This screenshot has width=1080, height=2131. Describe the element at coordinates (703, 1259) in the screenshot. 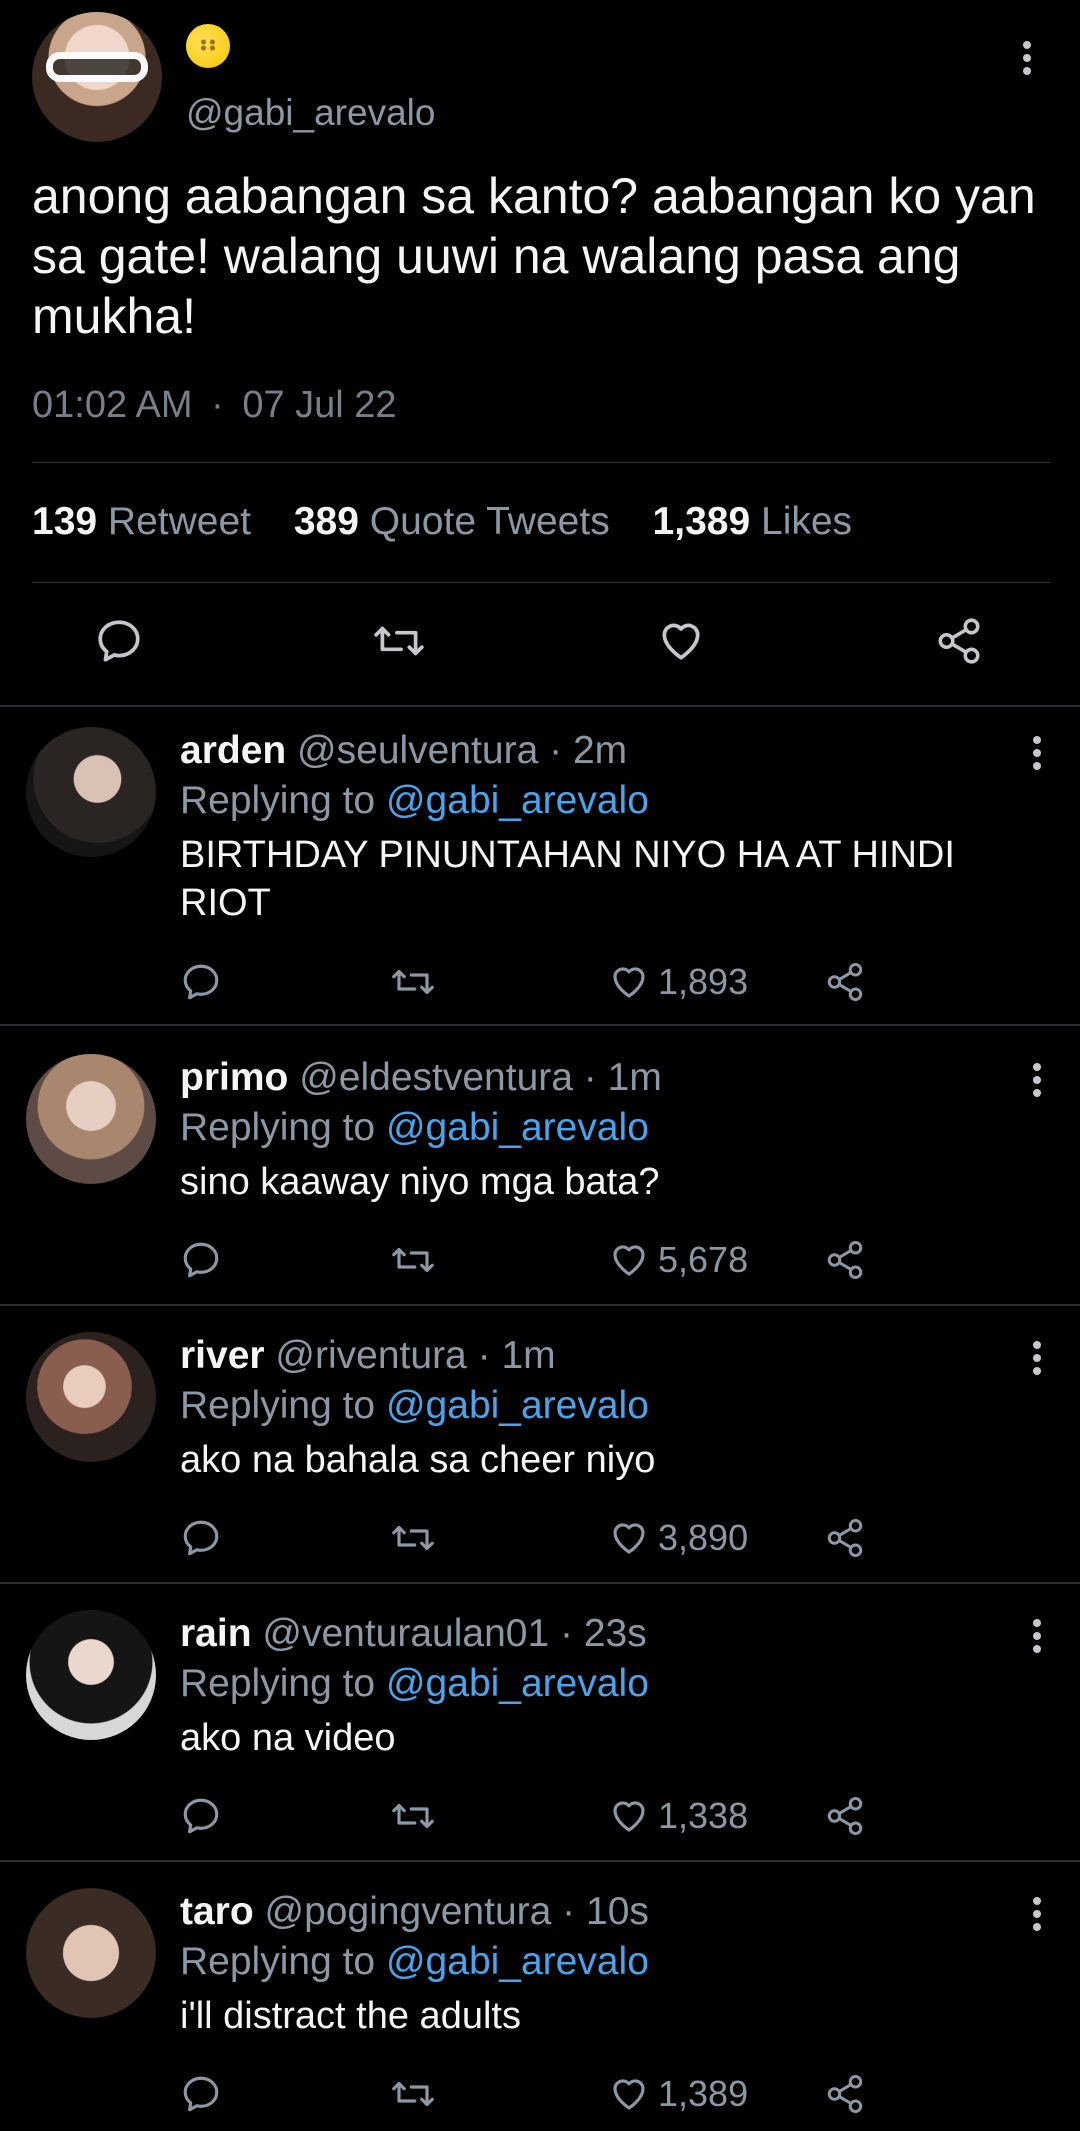

I see `like-count: 5,678` at that location.